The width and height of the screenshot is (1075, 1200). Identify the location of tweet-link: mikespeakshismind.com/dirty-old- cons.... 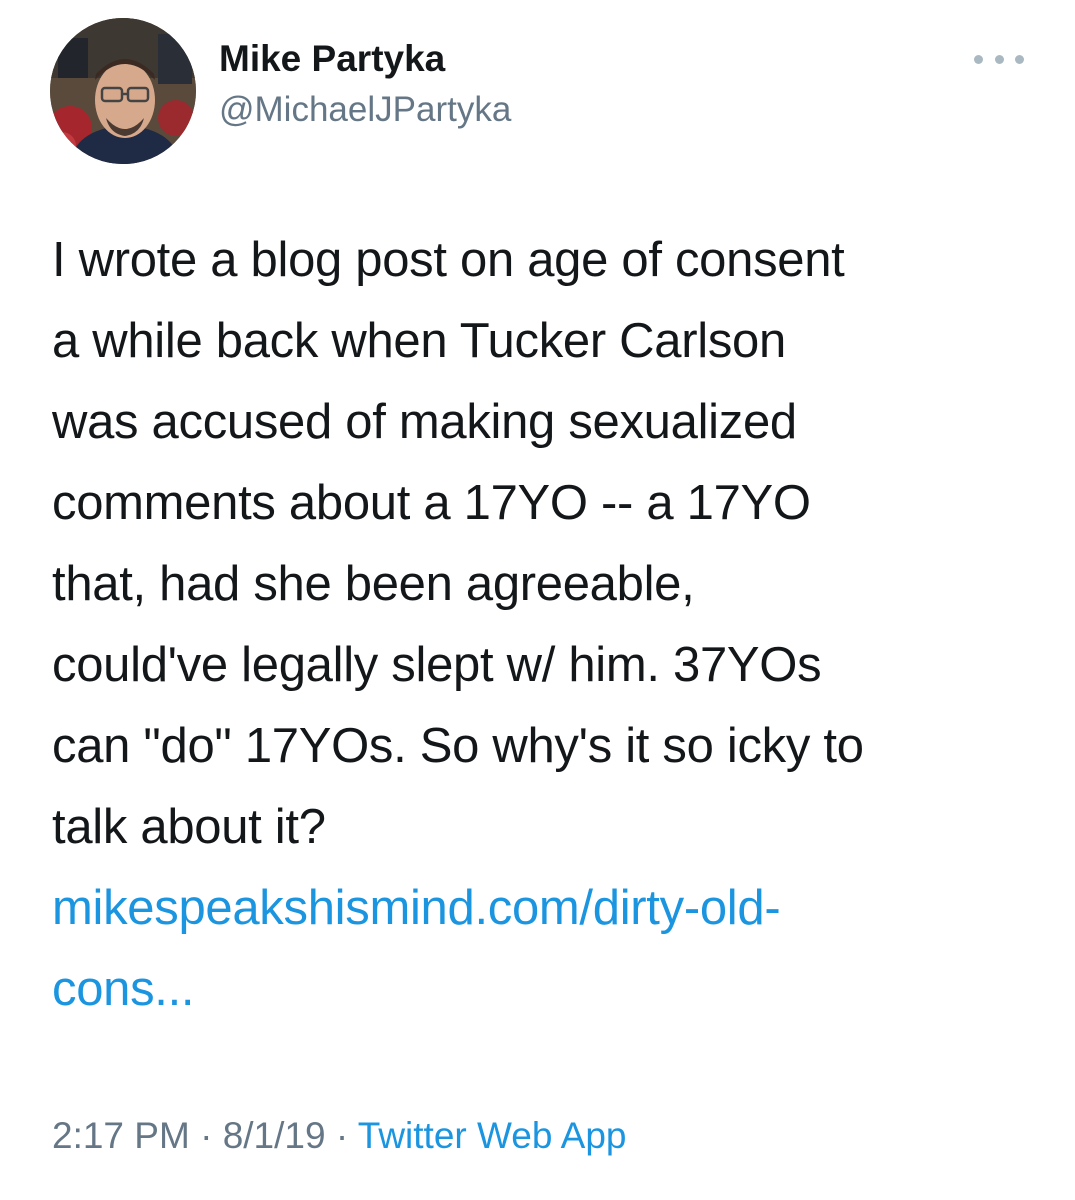
(547, 949).